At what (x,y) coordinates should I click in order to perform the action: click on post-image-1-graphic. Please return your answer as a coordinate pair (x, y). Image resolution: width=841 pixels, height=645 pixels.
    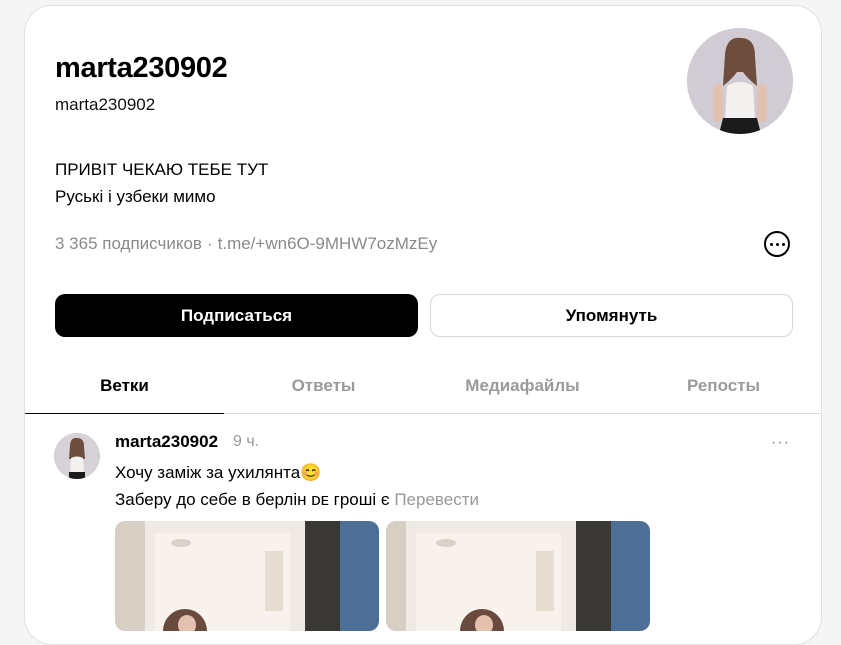
    Looking at the image, I should click on (247, 576).